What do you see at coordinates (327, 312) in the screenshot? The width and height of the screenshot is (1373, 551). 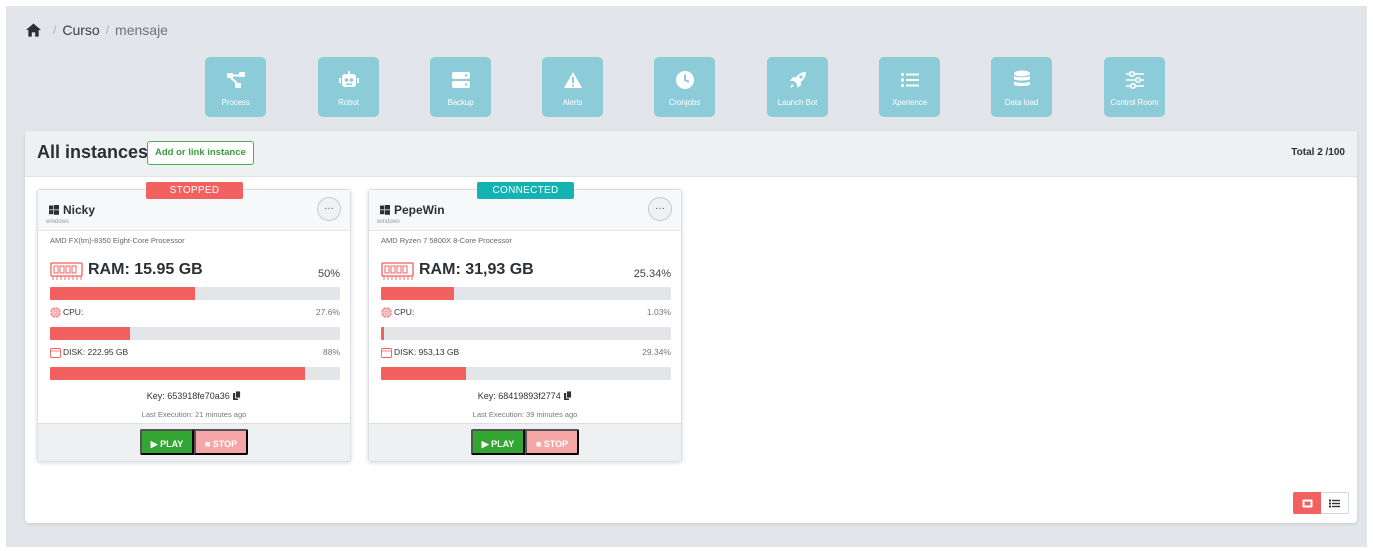 I see `cpu-percentage: 27.6%` at bounding box center [327, 312].